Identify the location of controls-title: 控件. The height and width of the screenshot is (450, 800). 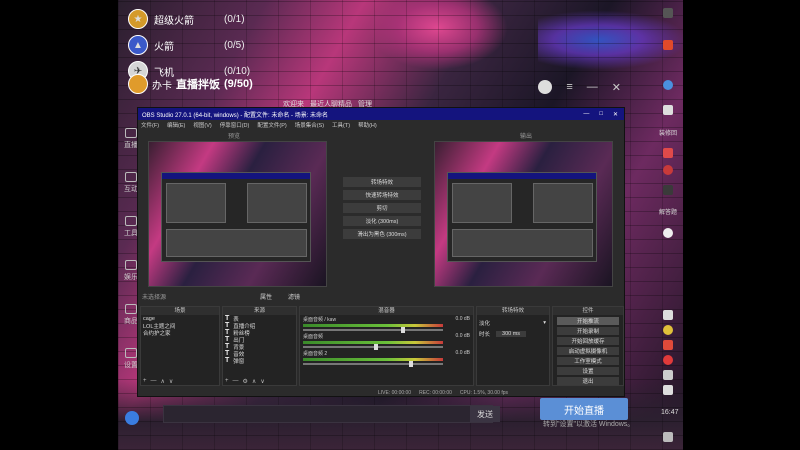
(588, 311).